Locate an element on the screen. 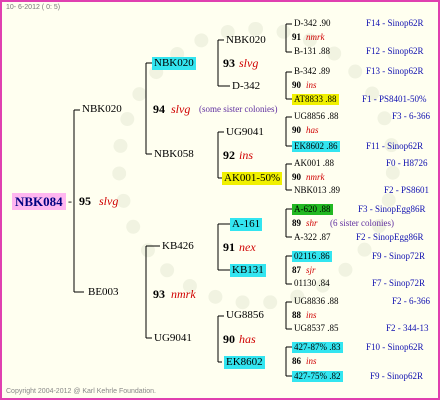 This screenshot has width=440, height=400. g4-8-tag: shr is located at coordinates (312, 223).